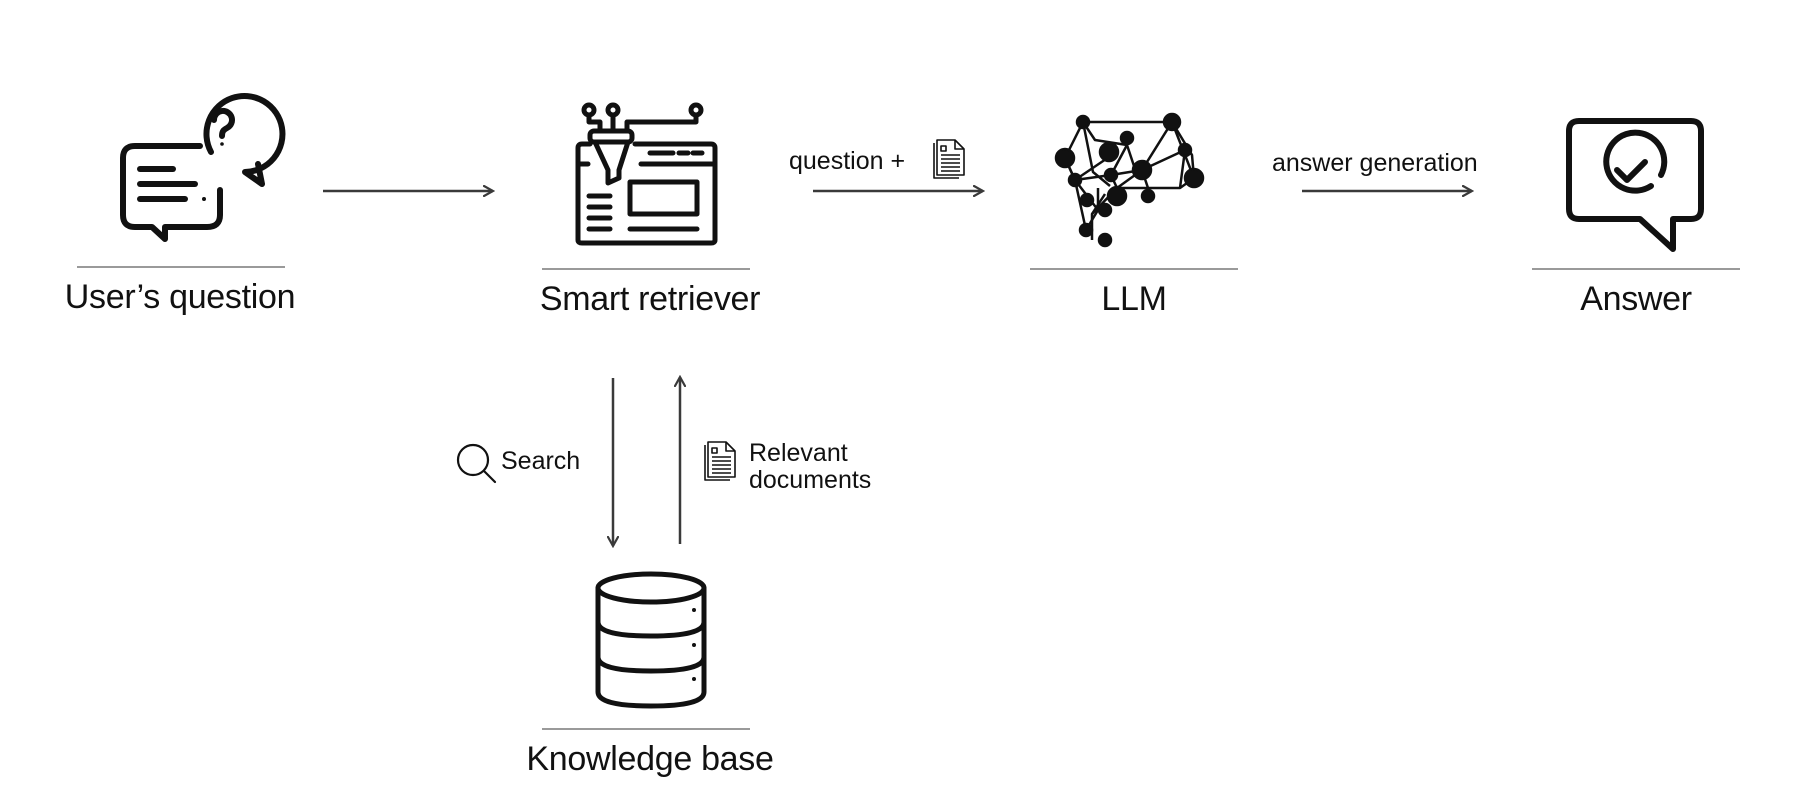 Image resolution: width=1807 pixels, height=811 pixels. I want to click on edge-label-answer-generation: answer generation, so click(1375, 163).